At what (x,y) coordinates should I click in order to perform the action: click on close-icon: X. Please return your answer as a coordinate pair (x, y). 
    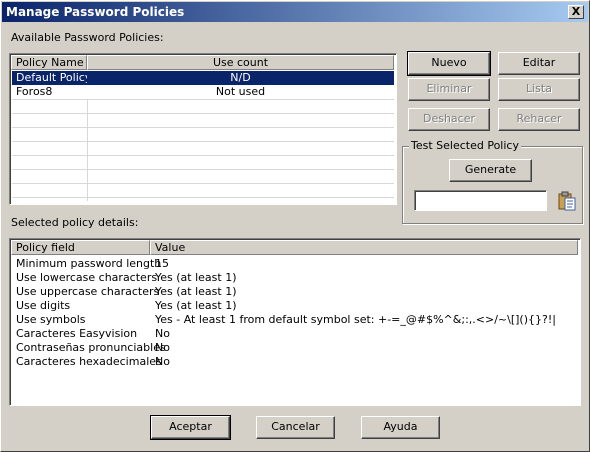
    Looking at the image, I should click on (576, 11).